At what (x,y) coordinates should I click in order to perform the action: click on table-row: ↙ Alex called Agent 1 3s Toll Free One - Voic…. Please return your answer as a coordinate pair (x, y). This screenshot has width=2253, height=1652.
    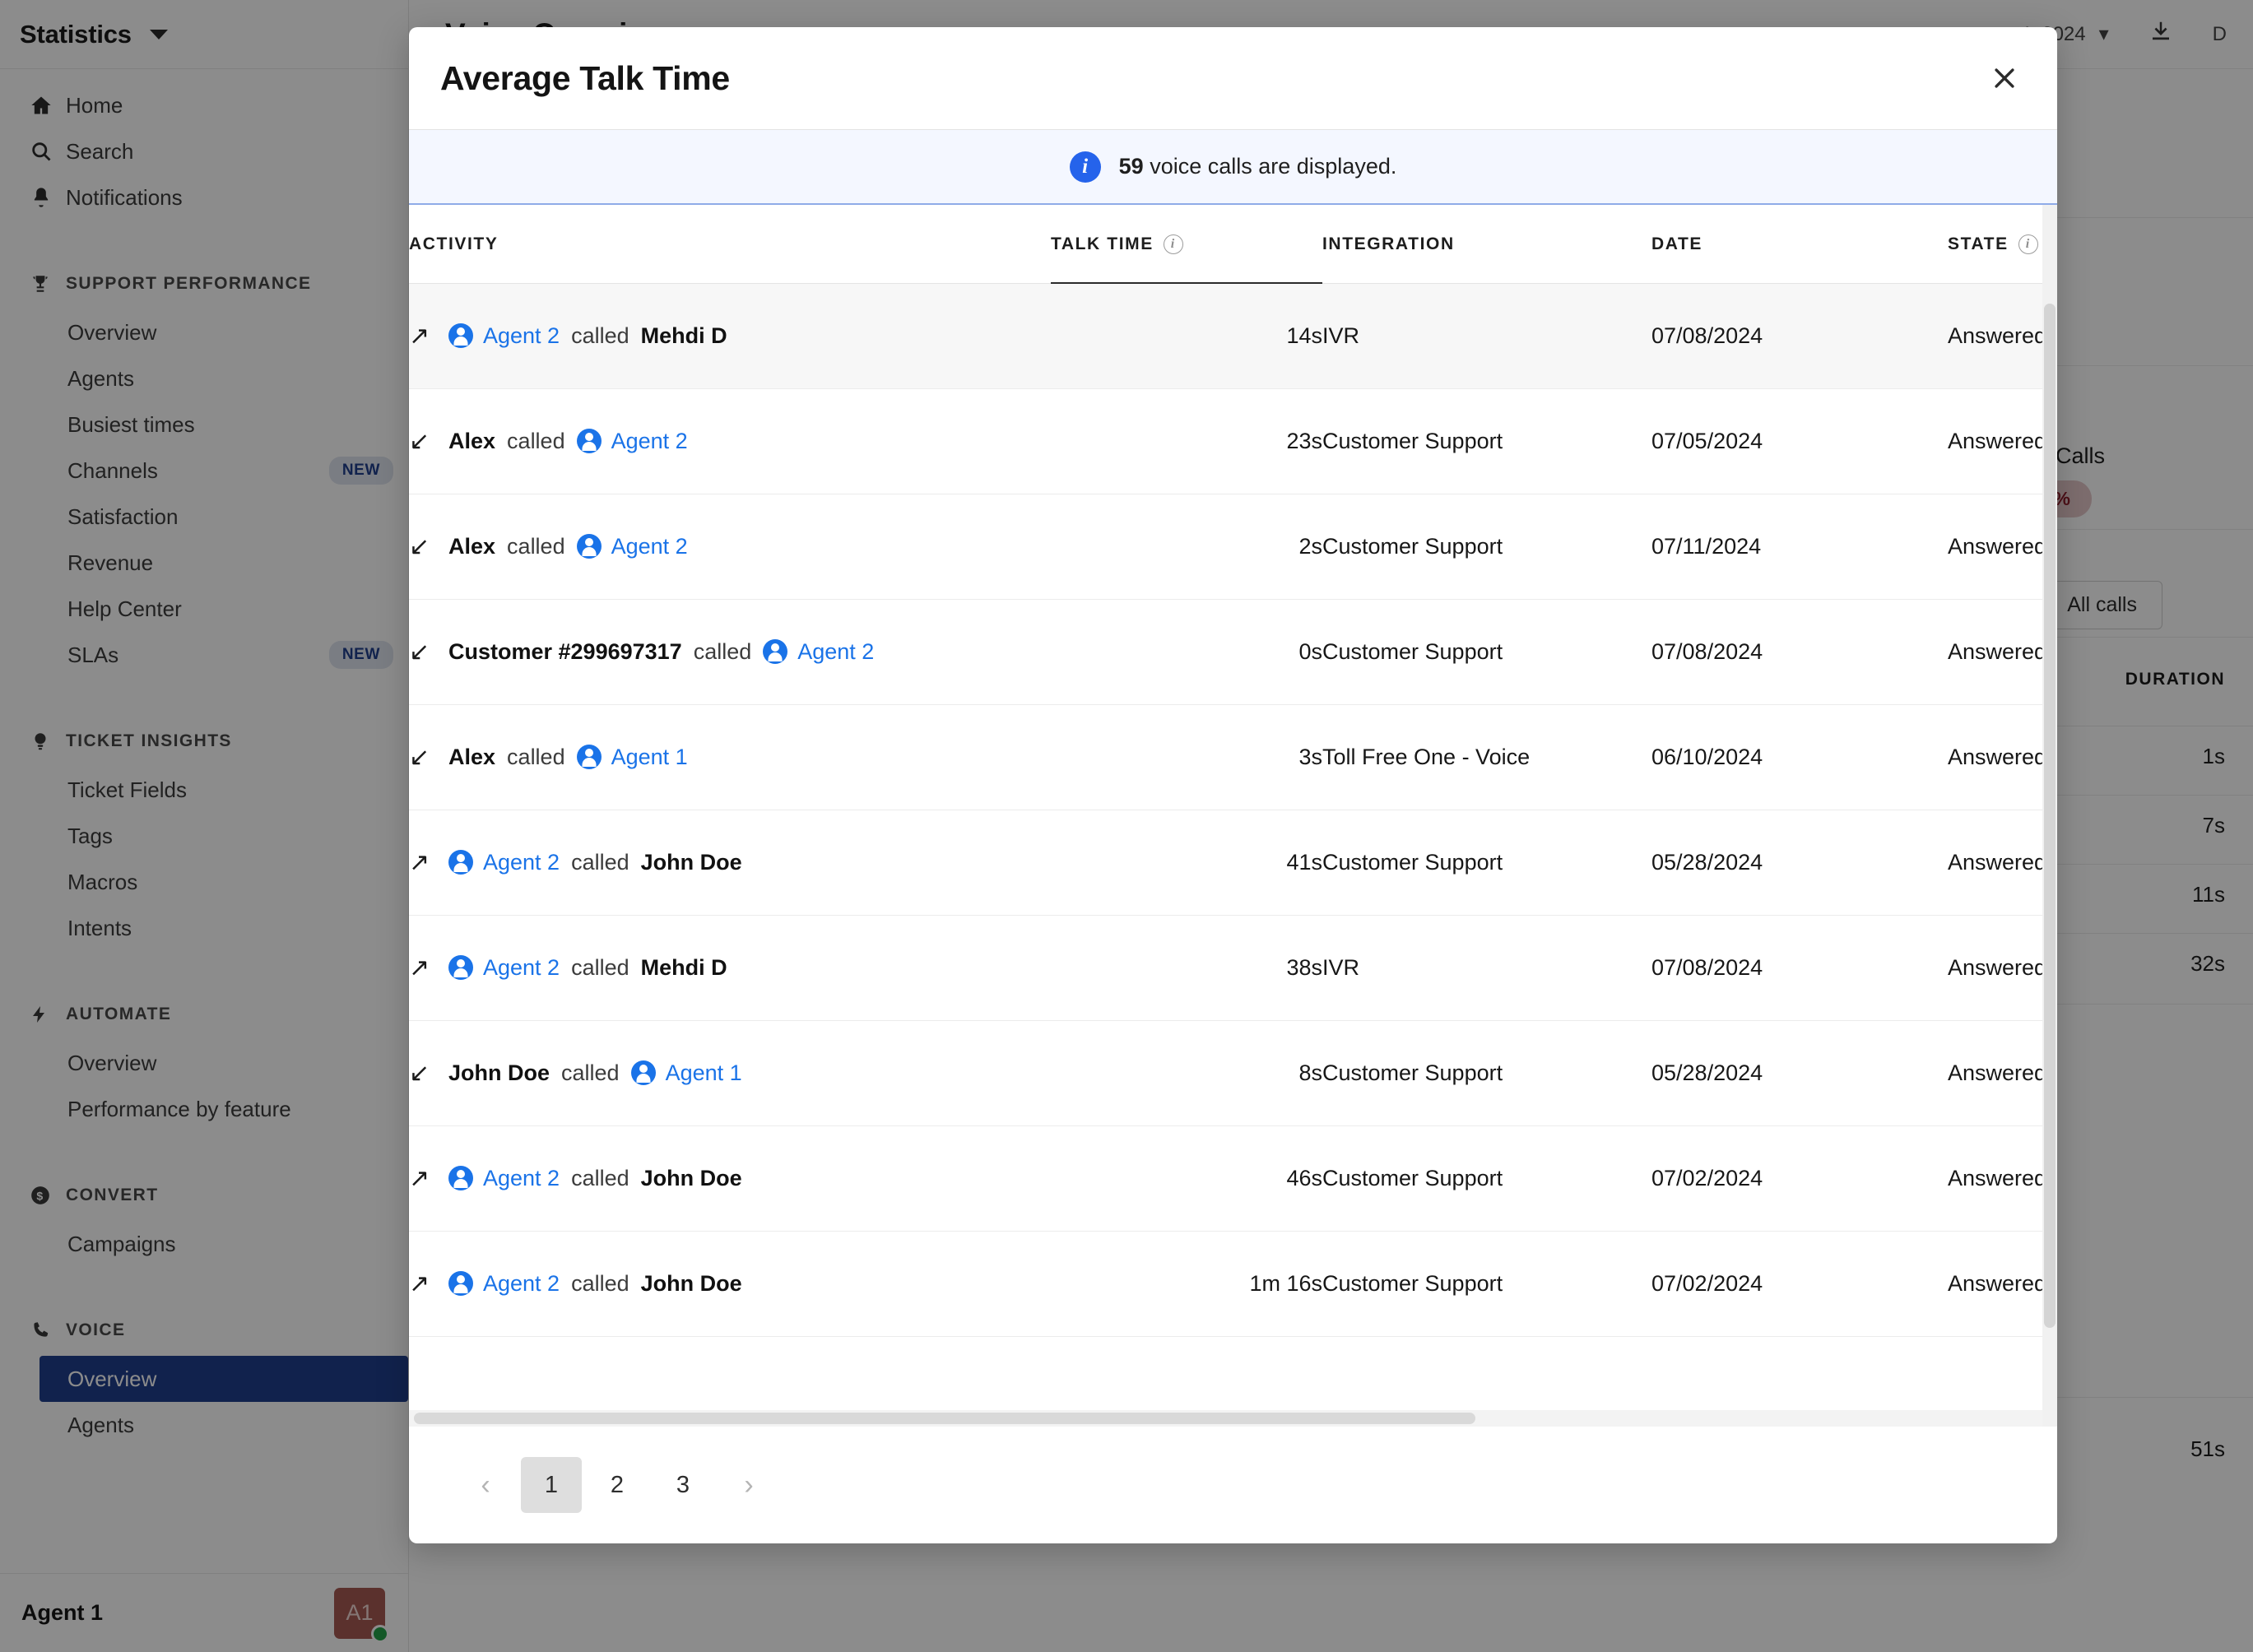
    Looking at the image, I should click on (1233, 757).